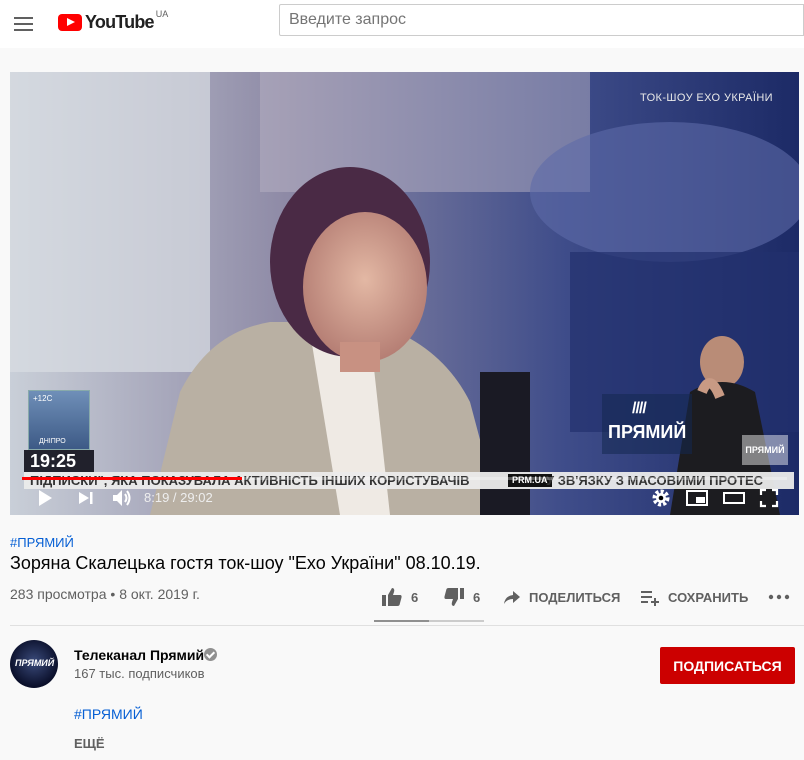  Describe the element at coordinates (139, 655) in the screenshot. I see `channel-name: Телеканал Прямий` at that location.